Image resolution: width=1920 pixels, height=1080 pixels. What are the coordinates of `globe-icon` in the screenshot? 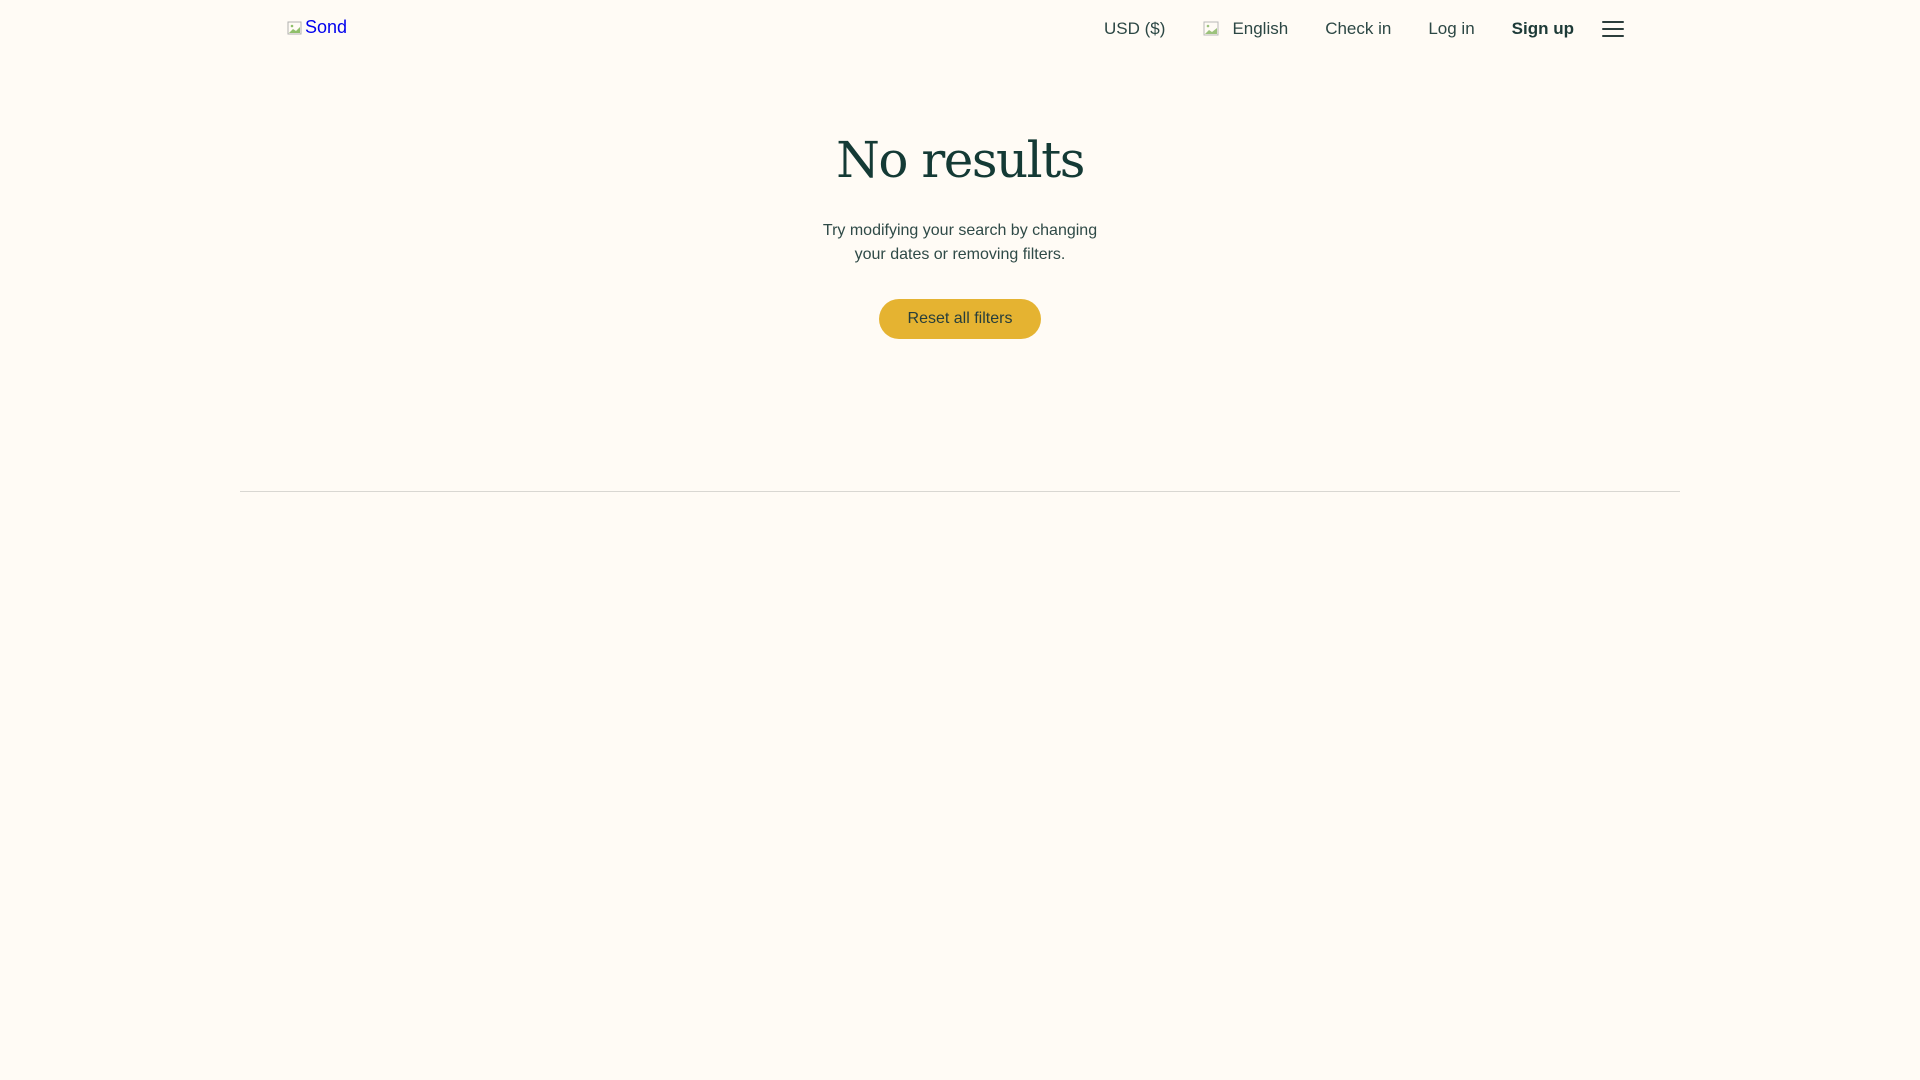 It's located at (1212, 29).